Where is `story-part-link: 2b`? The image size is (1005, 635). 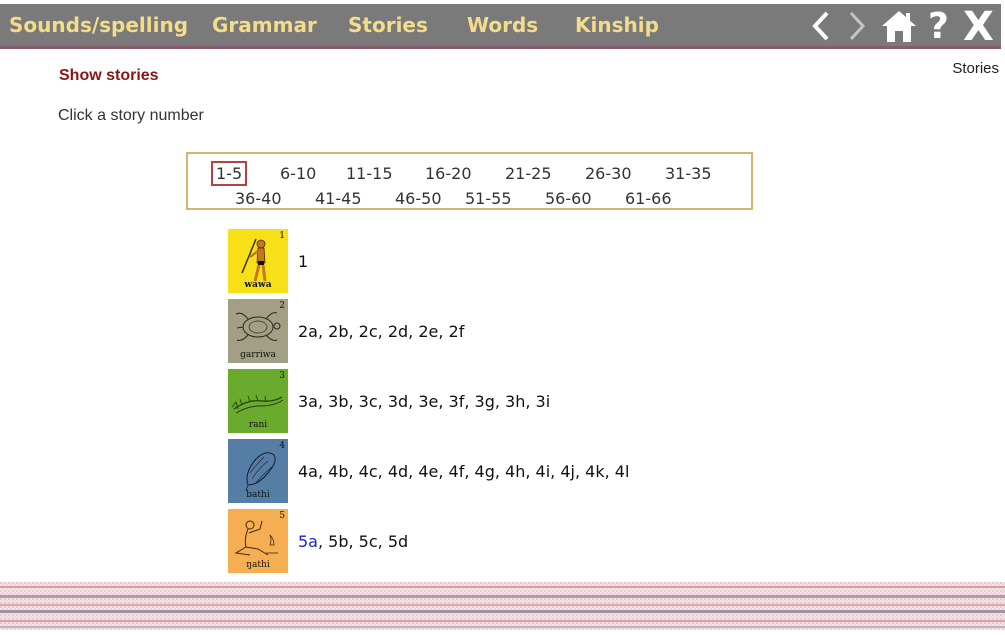 story-part-link: 2b is located at coordinates (338, 331).